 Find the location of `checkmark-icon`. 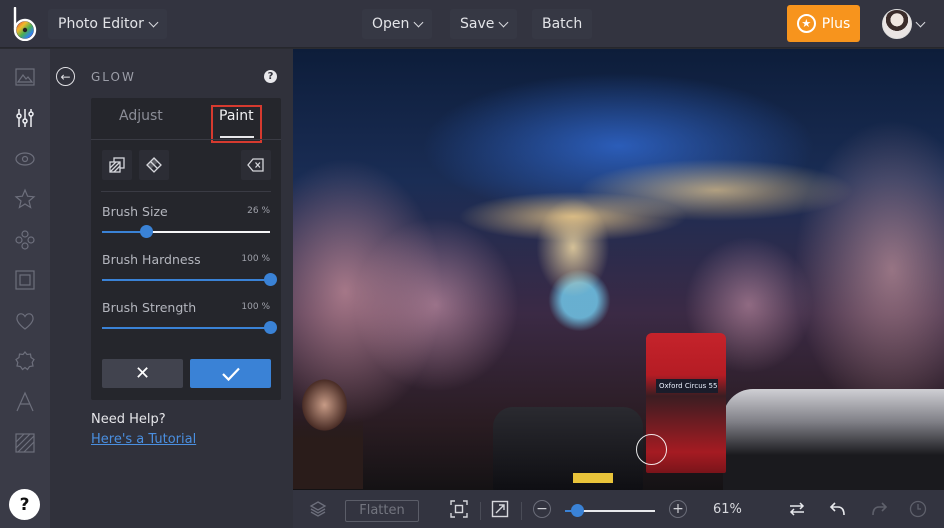

checkmark-icon is located at coordinates (230, 374).